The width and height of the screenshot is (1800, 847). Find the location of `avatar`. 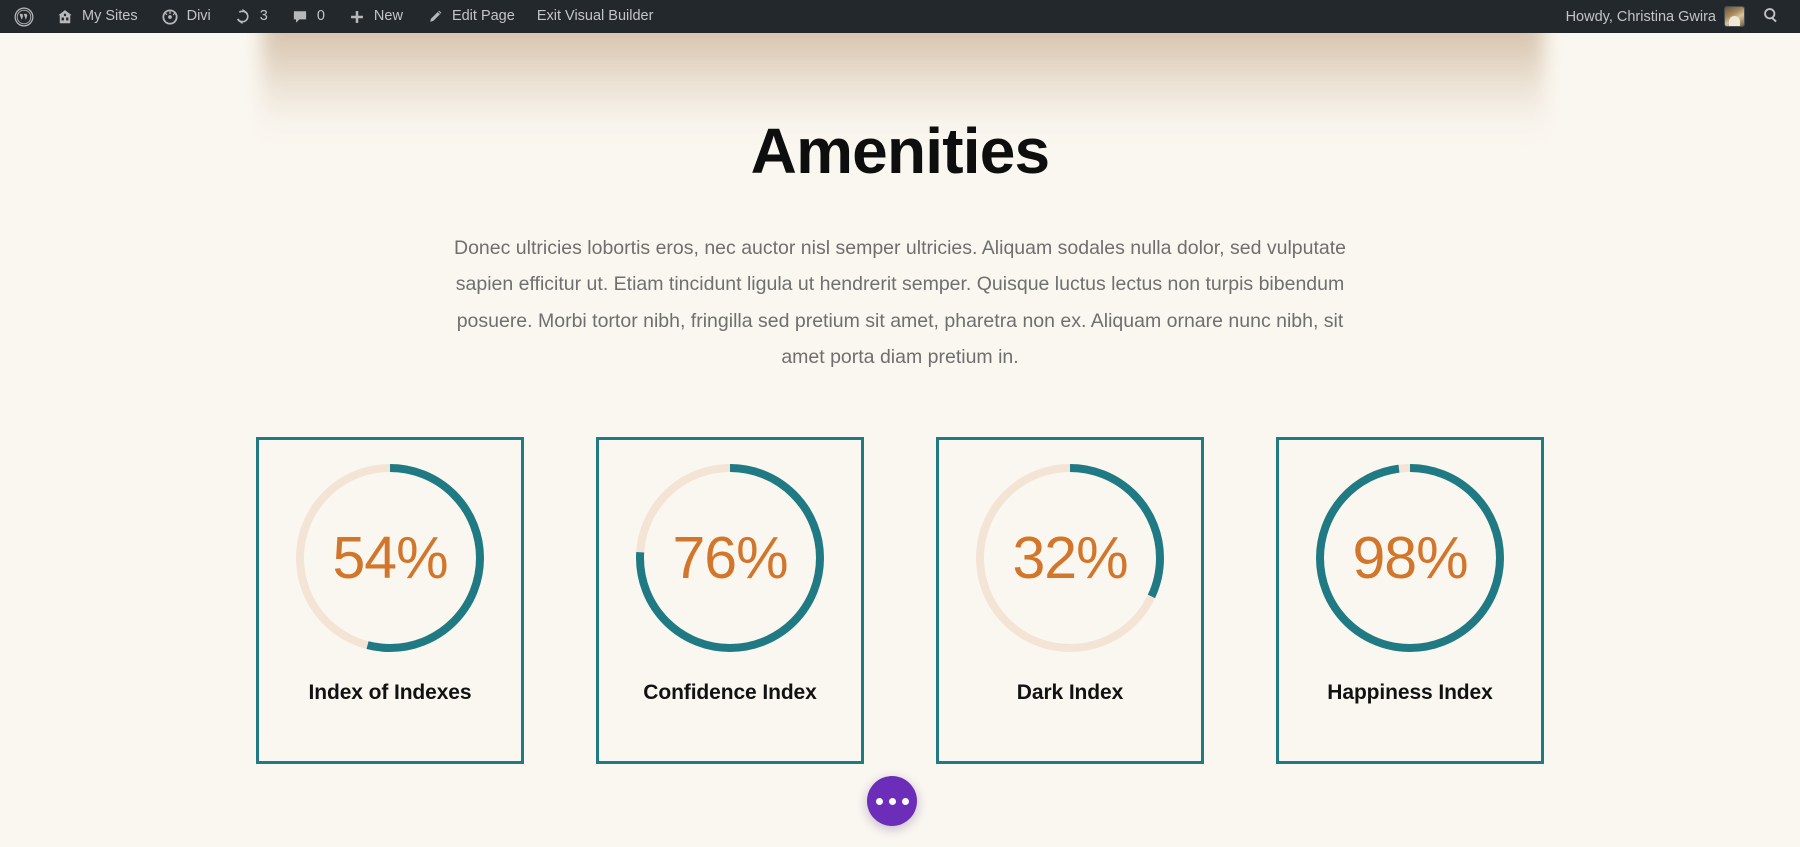

avatar is located at coordinates (1734, 16).